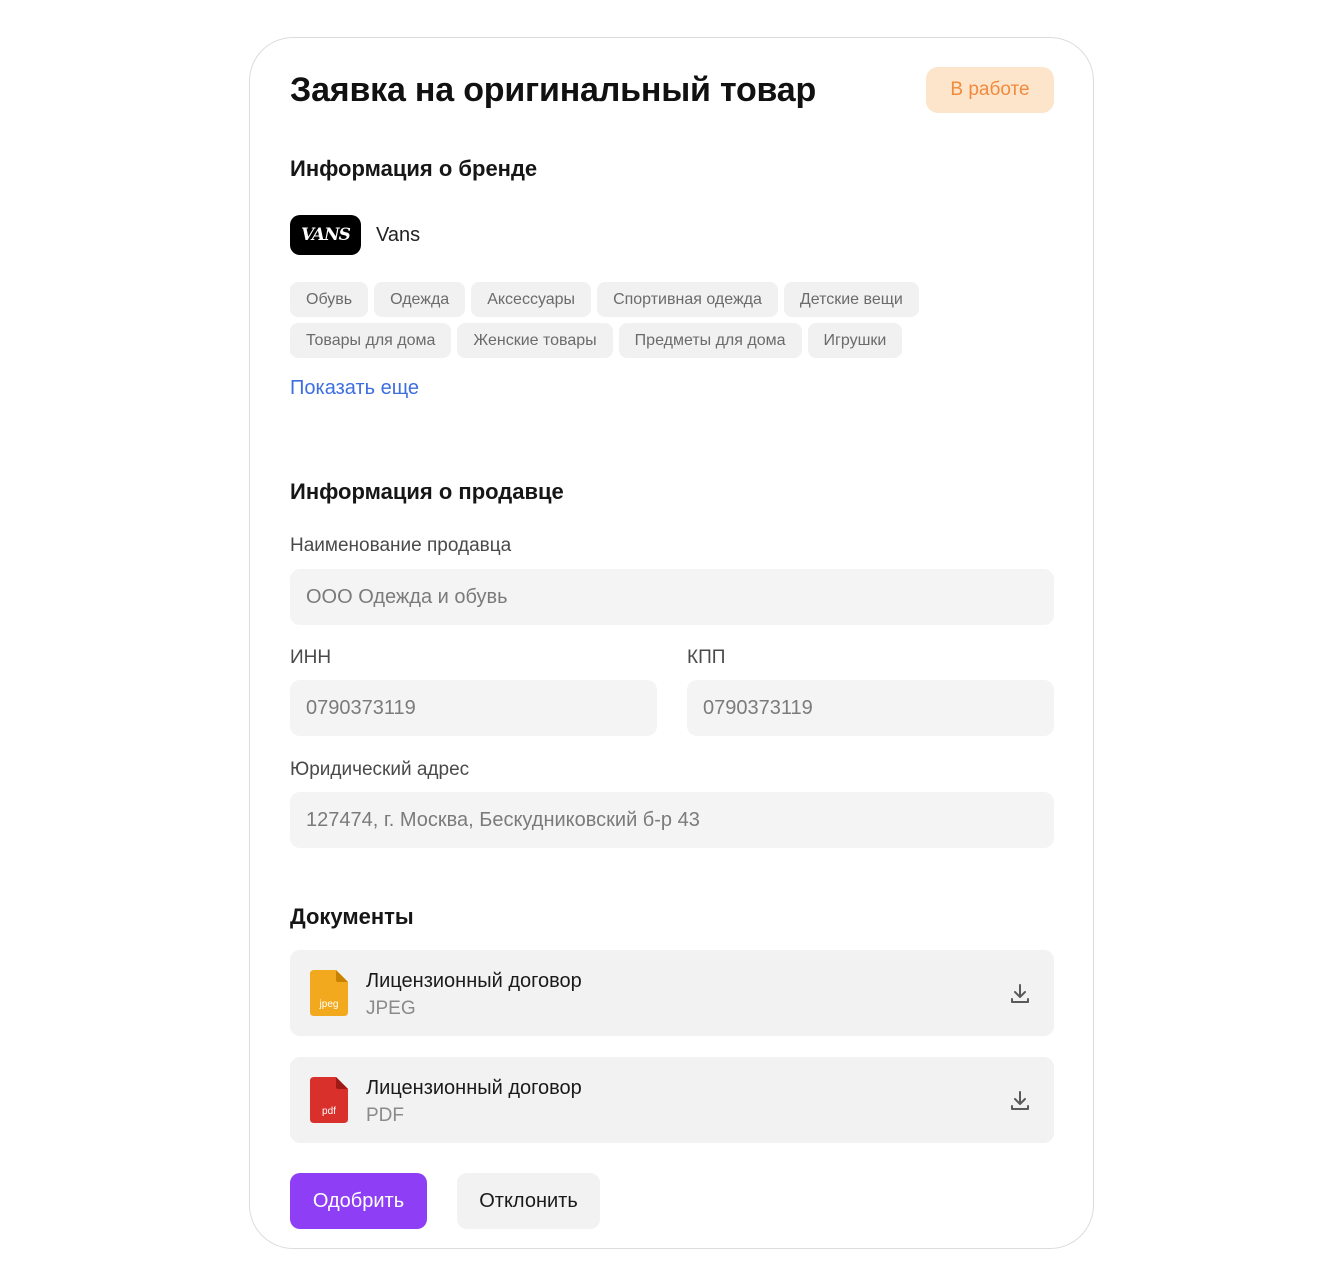 The image size is (1344, 1288). Describe the element at coordinates (672, 993) in the screenshot. I see `document-item-jpeg: jpeg Лицензионный договор JPEG` at that location.